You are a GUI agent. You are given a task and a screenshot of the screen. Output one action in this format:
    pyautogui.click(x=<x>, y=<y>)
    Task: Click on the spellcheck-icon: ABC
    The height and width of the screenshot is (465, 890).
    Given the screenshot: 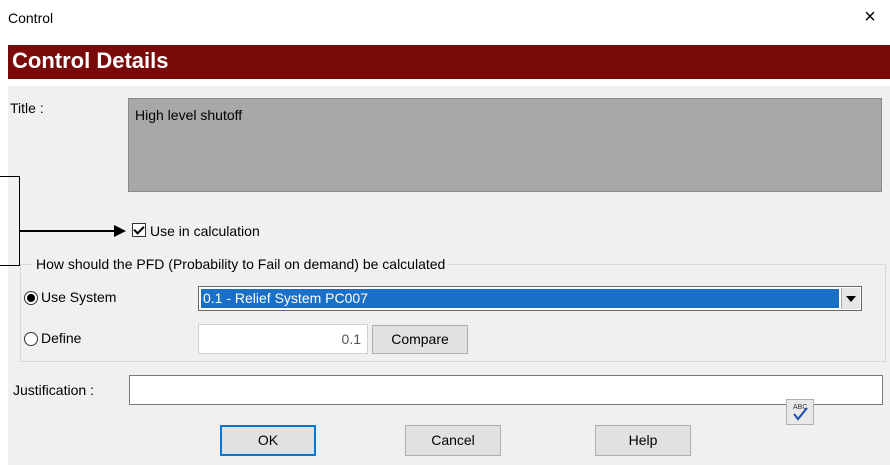 What is the action you would take?
    pyautogui.click(x=800, y=412)
    